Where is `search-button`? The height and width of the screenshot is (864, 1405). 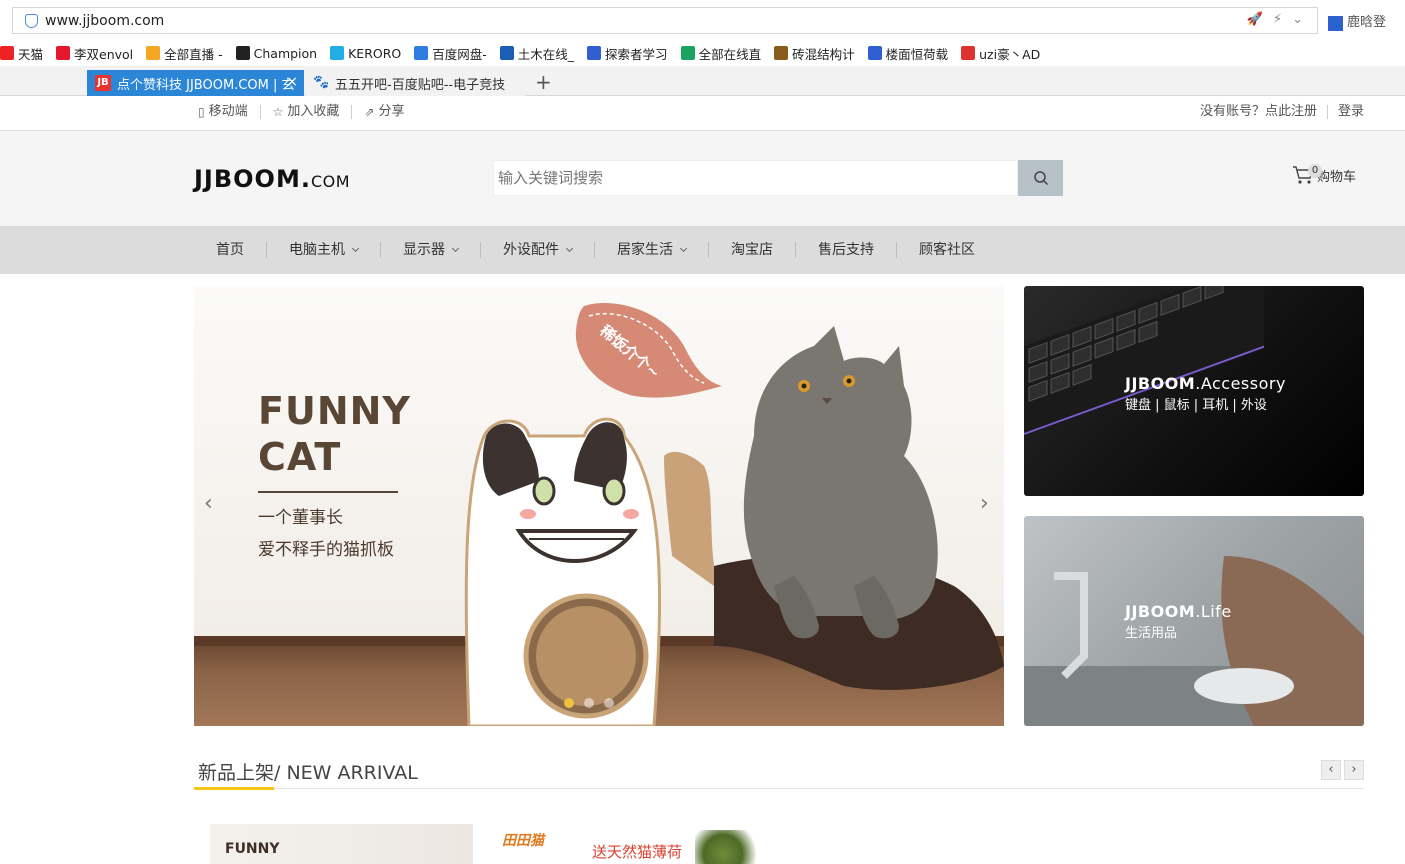 search-button is located at coordinates (1040, 178).